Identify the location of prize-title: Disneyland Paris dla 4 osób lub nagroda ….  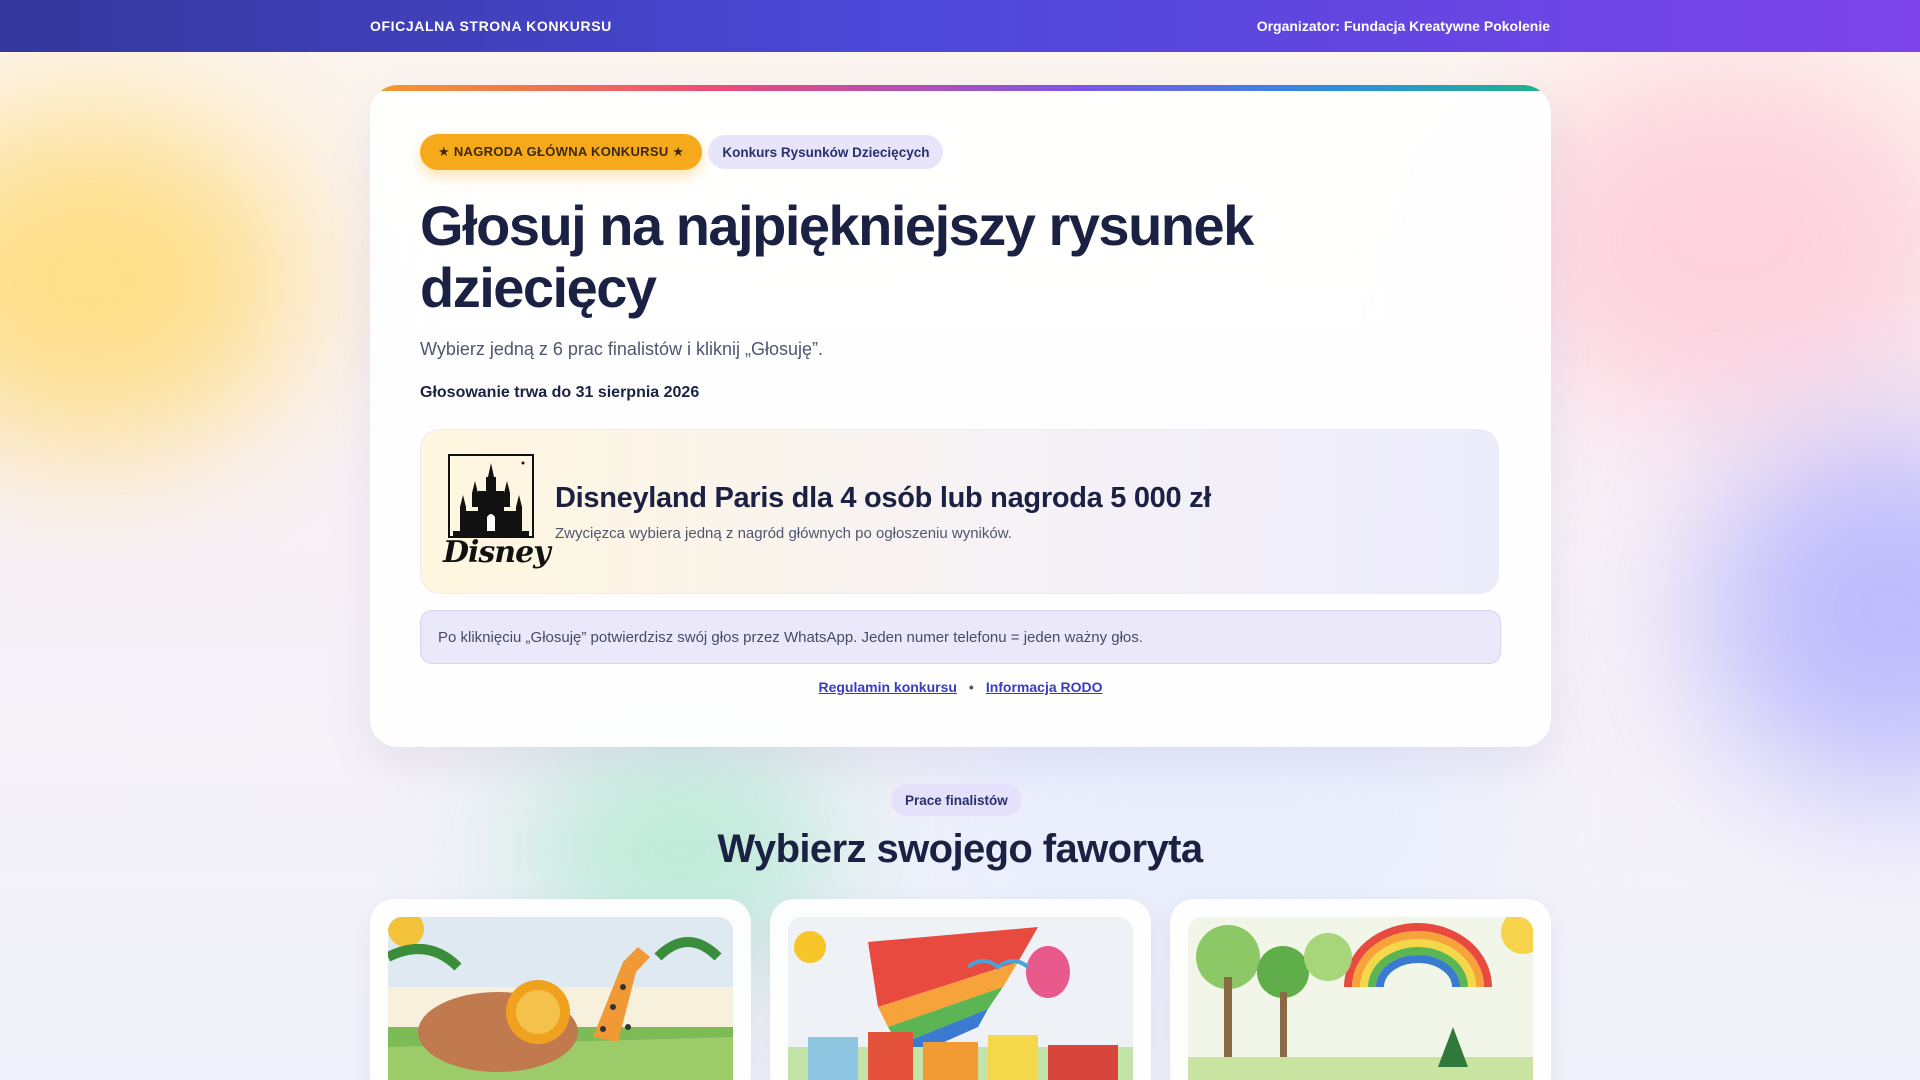
(883, 497).